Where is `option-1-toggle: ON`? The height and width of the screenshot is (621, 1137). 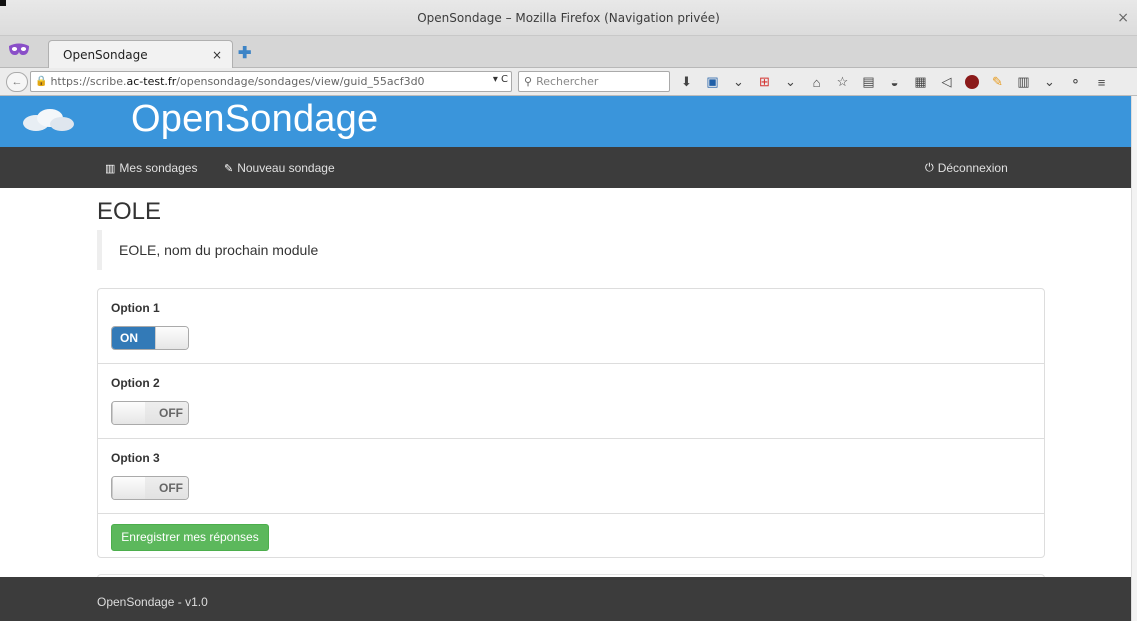
option-1-toggle: ON is located at coordinates (150, 338).